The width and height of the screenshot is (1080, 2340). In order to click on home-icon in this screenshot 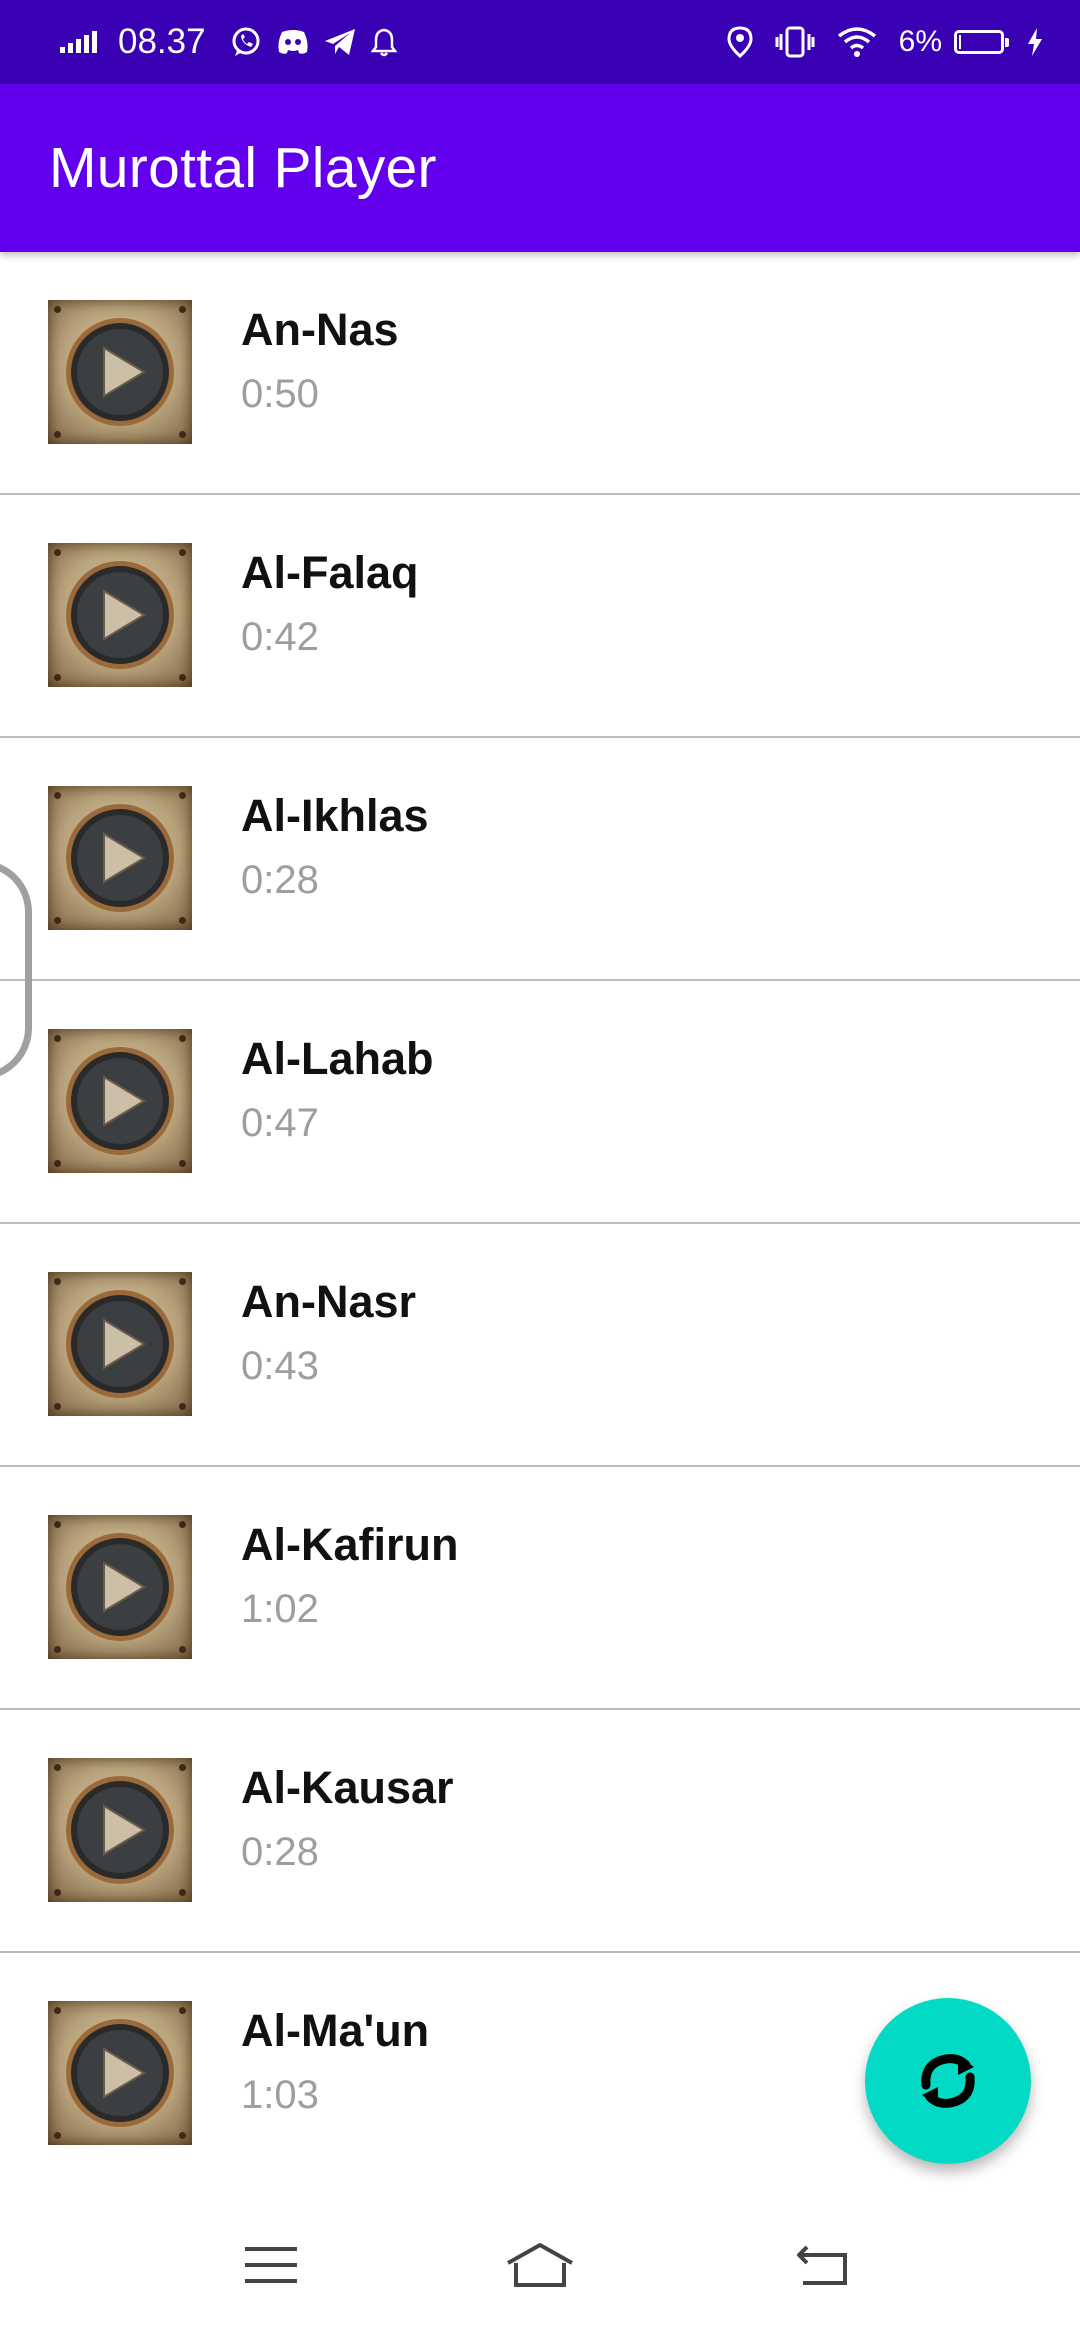, I will do `click(540, 2265)`.